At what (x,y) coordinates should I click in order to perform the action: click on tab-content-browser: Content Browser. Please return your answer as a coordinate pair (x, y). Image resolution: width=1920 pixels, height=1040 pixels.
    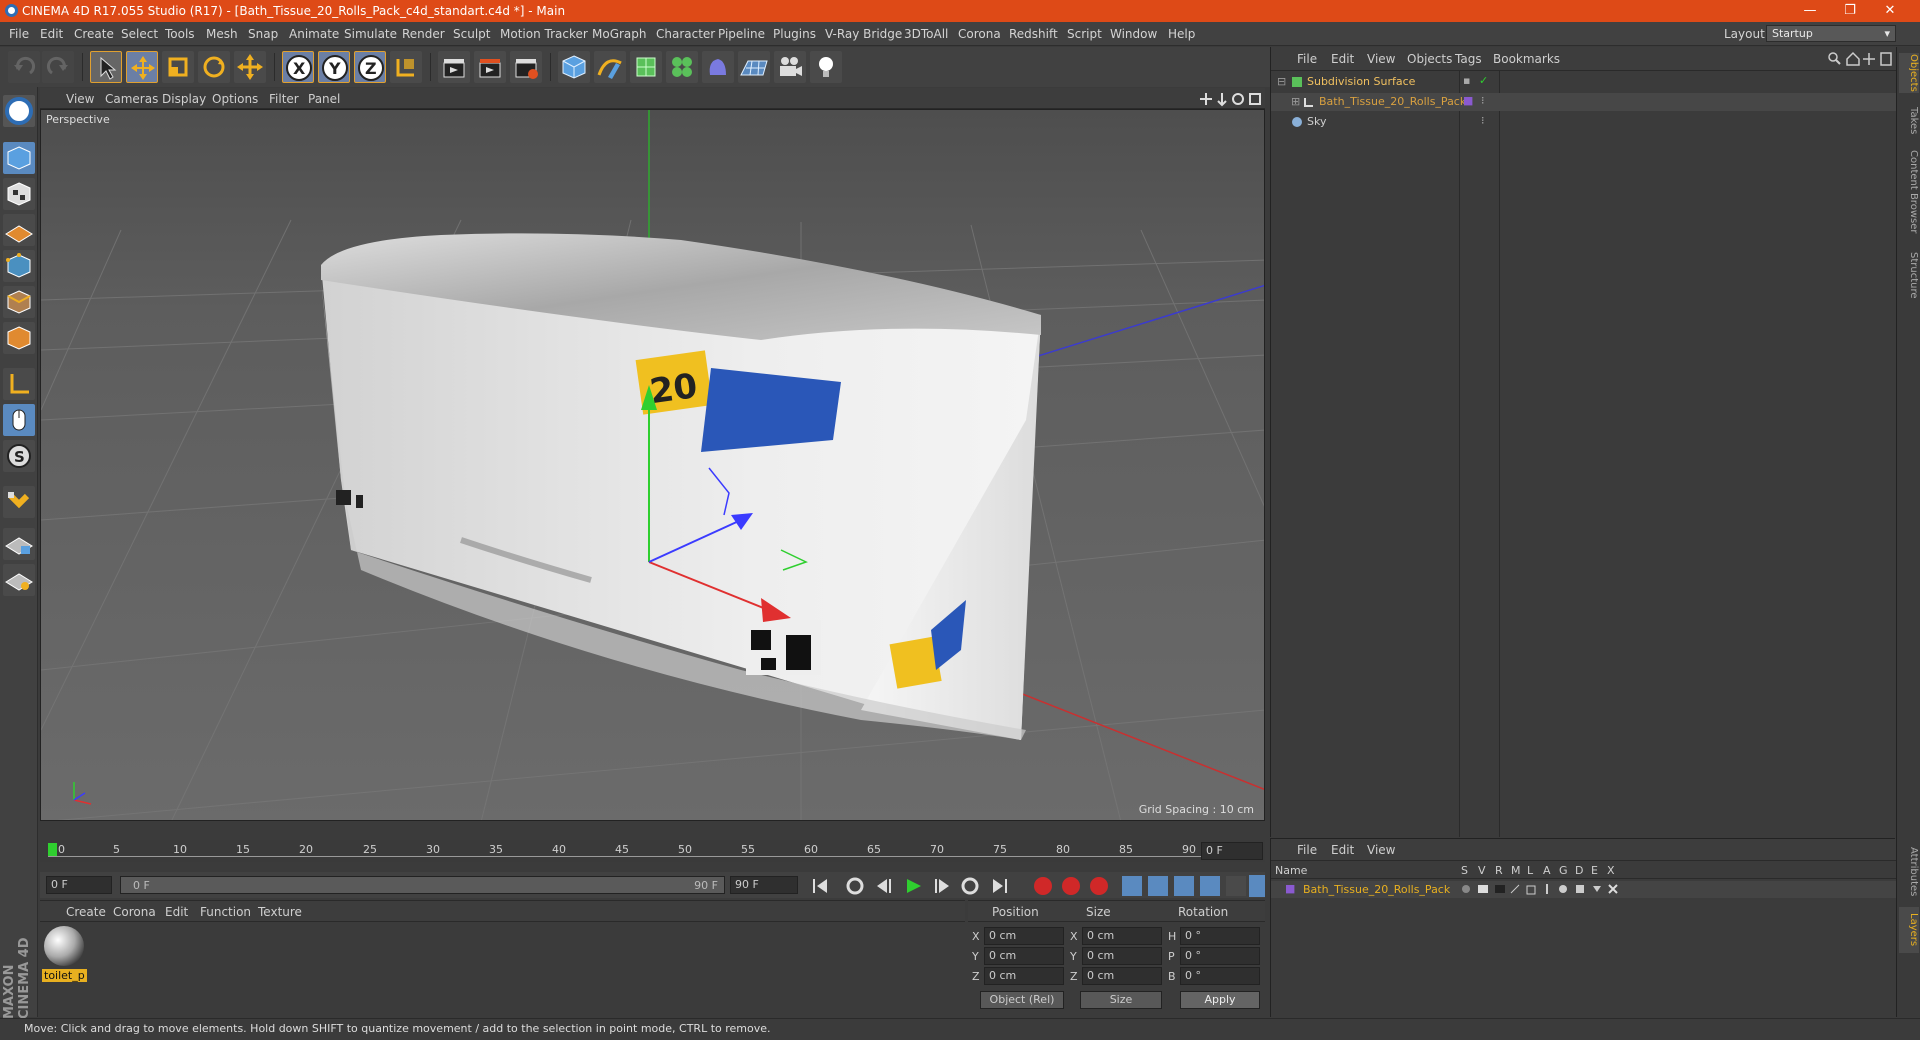
    Looking at the image, I should click on (1909, 192).